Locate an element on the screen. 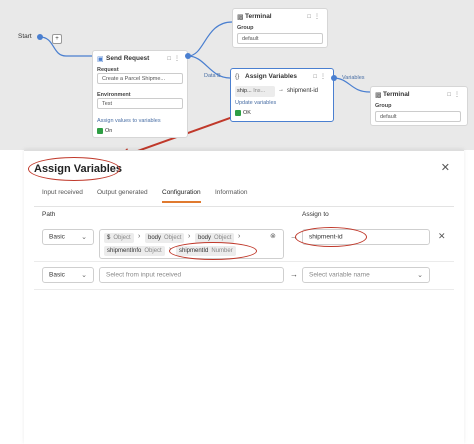  assign-placeholder: Select variable name is located at coordinates (339, 275).